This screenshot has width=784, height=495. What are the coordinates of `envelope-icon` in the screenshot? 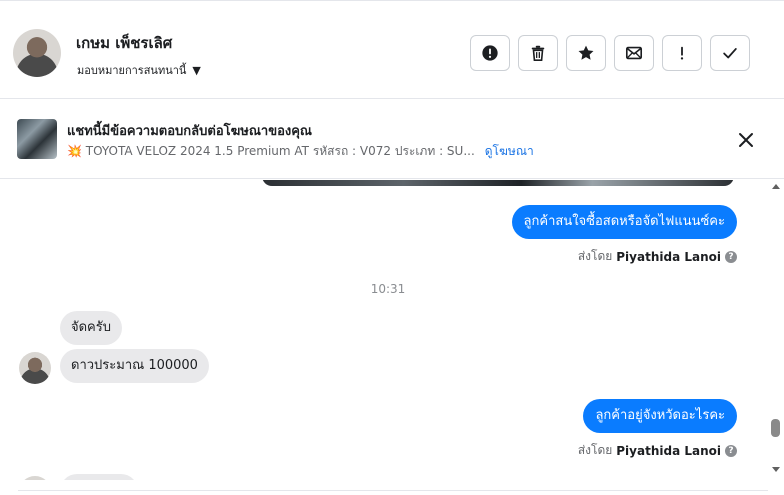 It's located at (634, 53).